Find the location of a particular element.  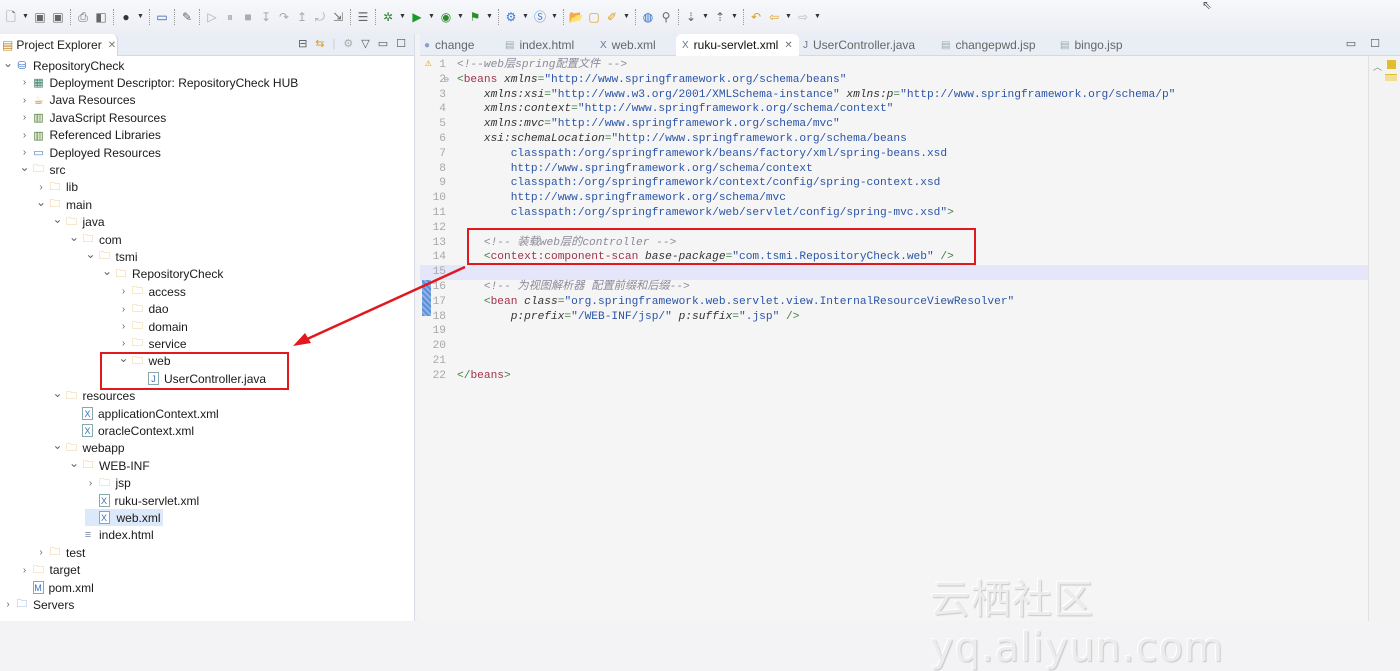

stop-icon: ■ is located at coordinates (248, 17).